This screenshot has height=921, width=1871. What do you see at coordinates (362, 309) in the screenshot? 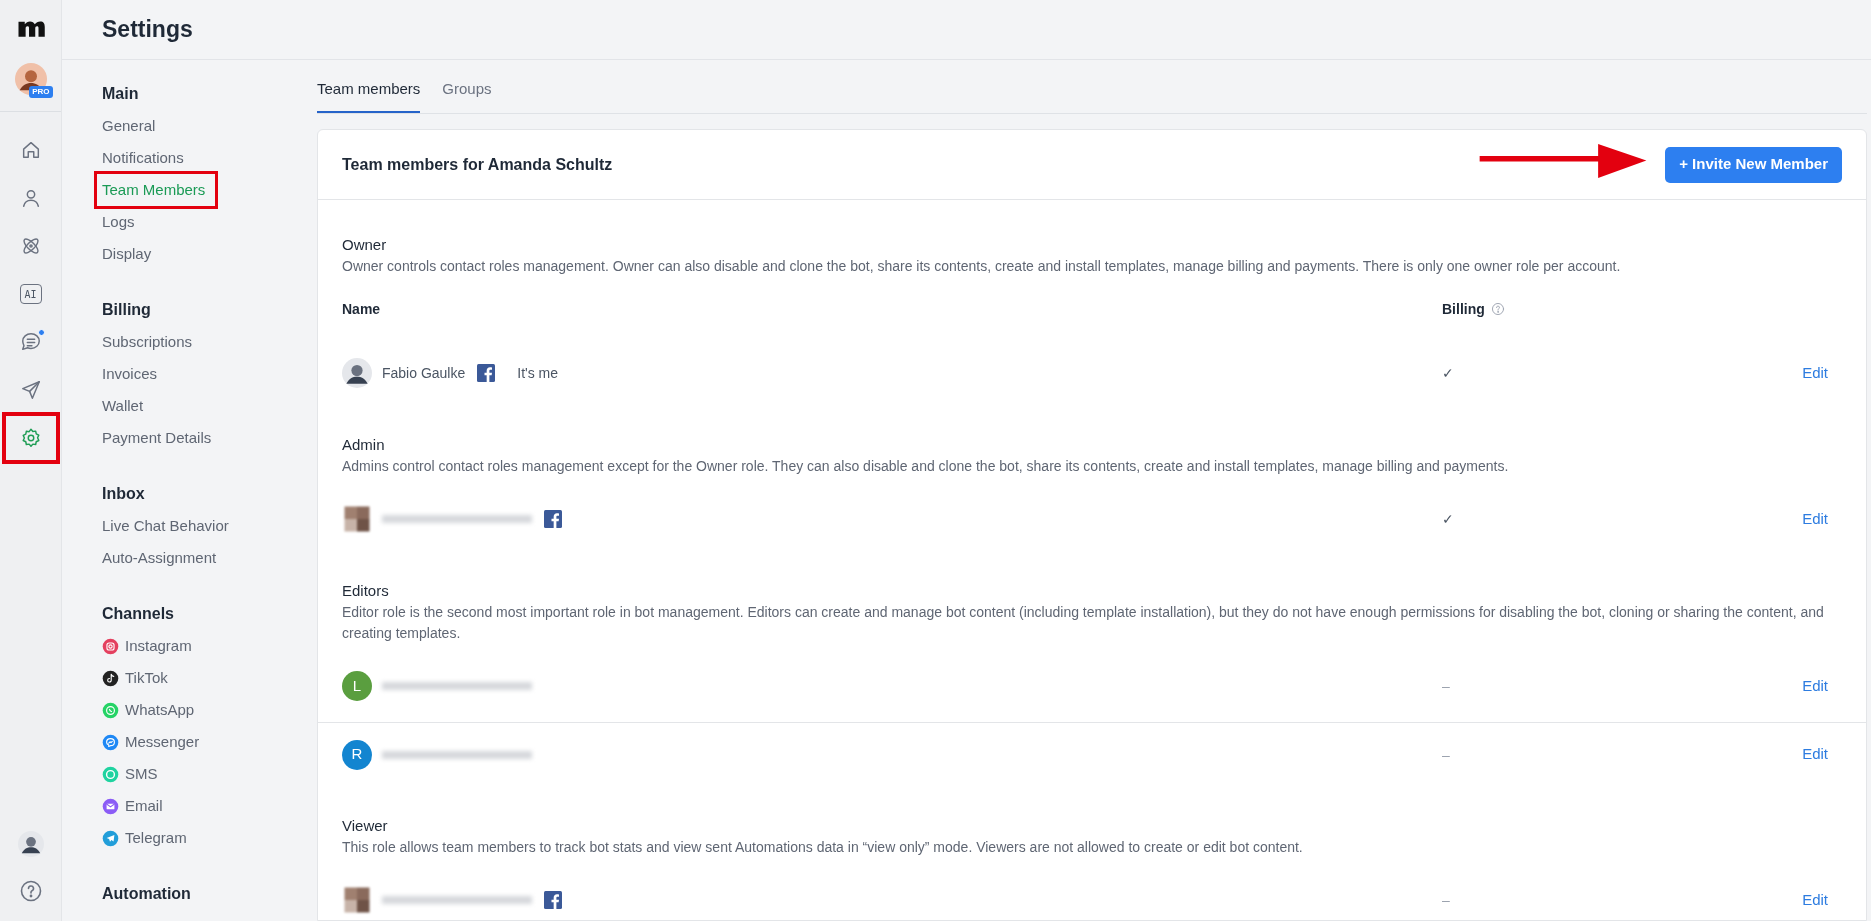
I see `column-header: Name` at bounding box center [362, 309].